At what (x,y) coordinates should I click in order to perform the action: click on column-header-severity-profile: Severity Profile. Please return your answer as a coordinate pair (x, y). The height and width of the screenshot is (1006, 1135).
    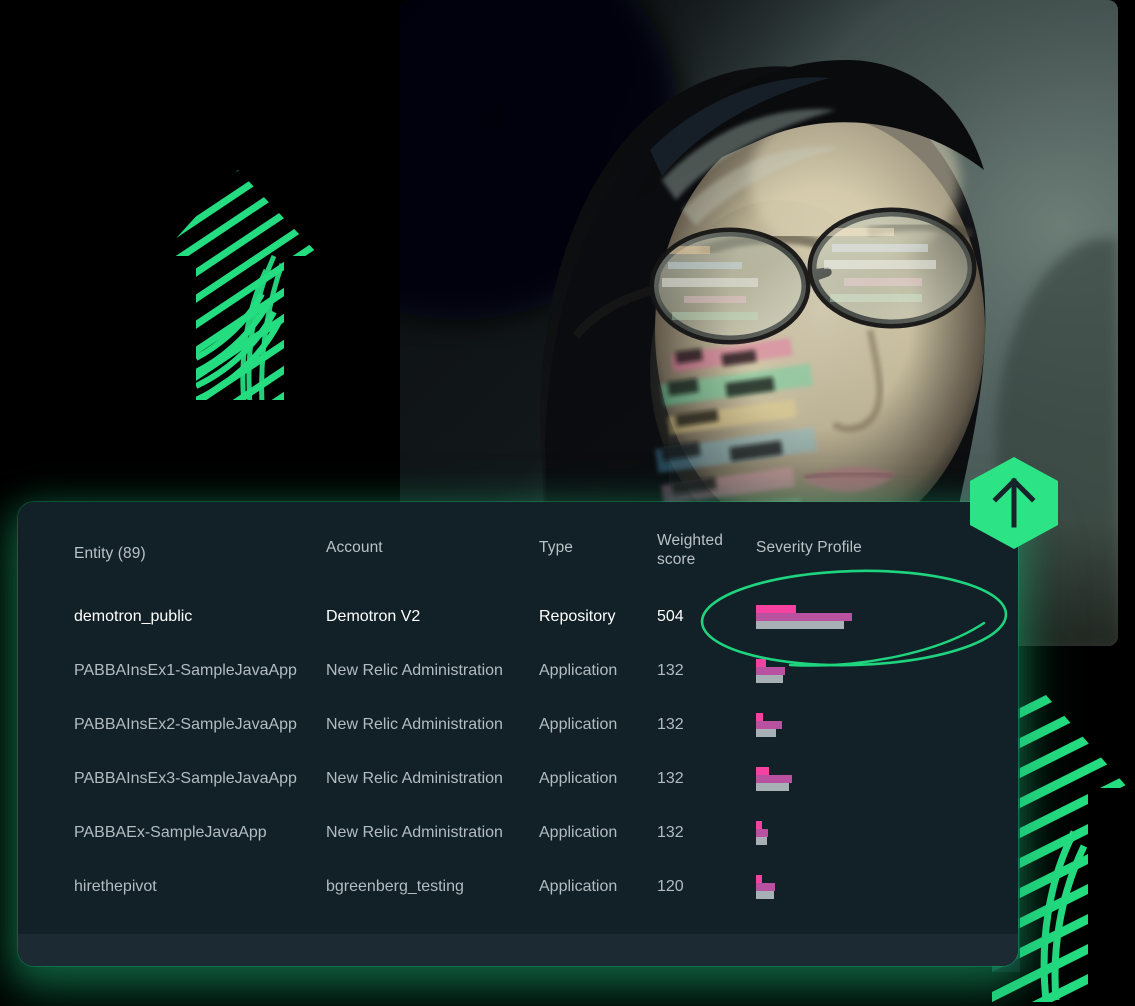
    Looking at the image, I should click on (809, 547).